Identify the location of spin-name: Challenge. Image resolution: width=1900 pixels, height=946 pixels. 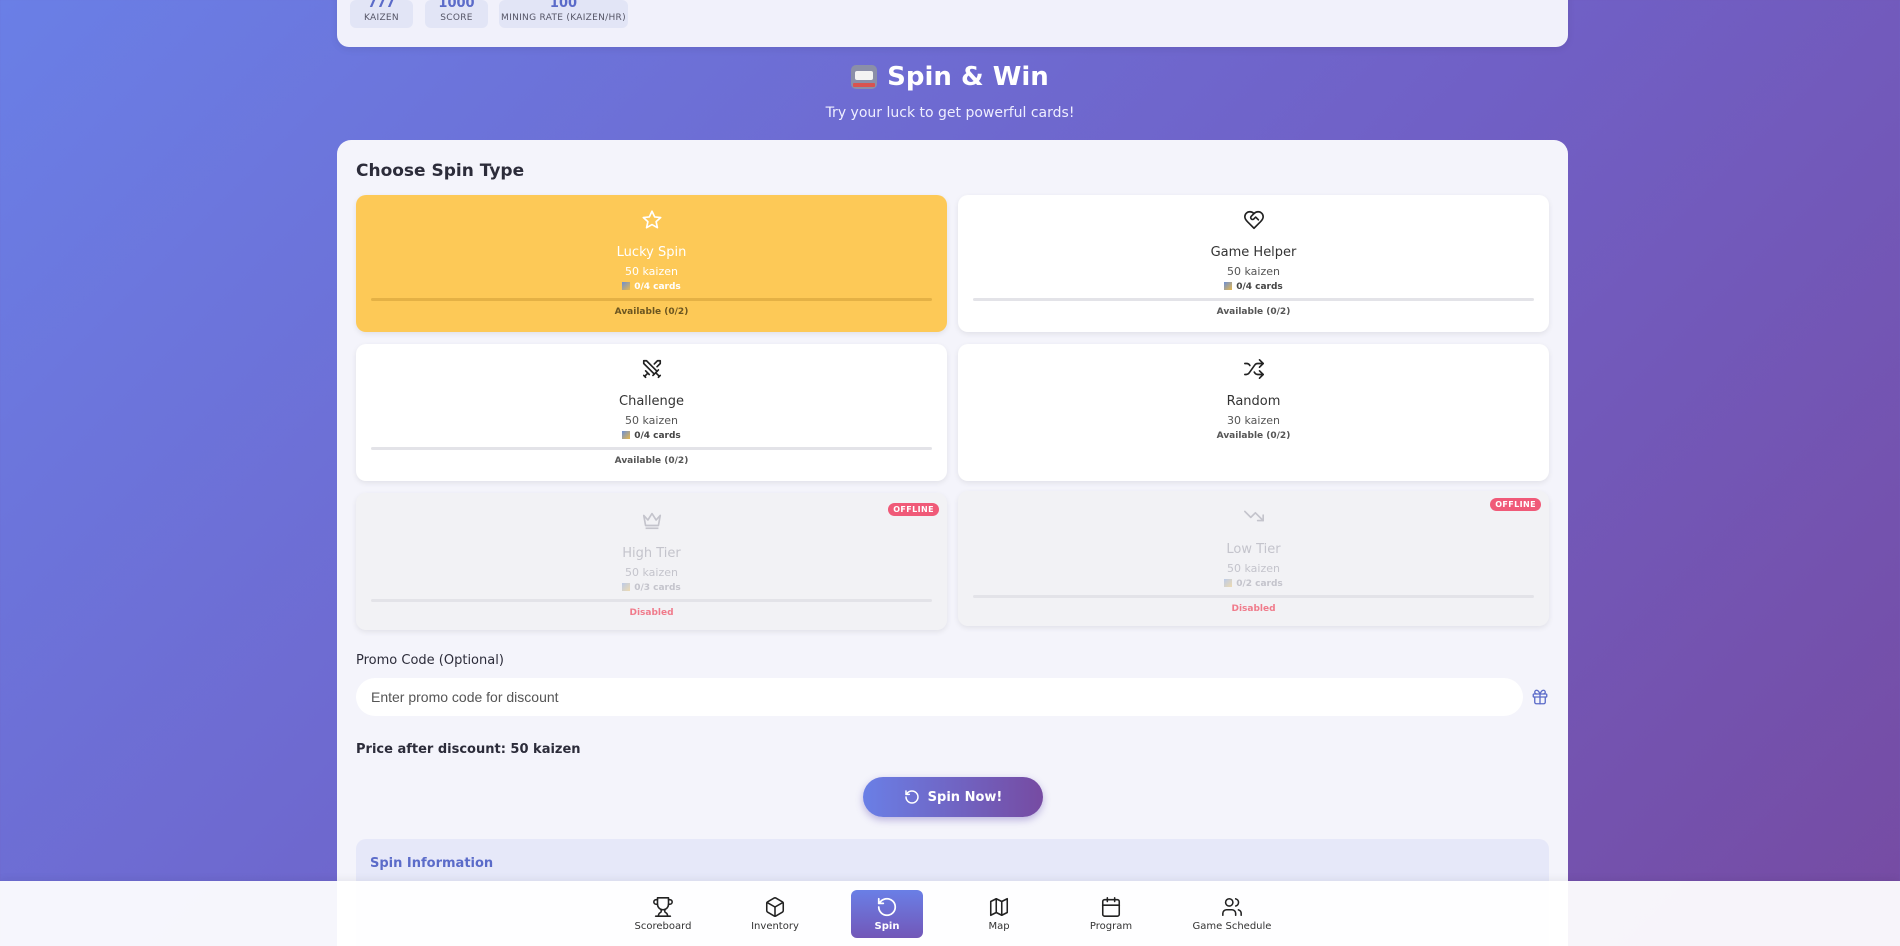
(651, 401).